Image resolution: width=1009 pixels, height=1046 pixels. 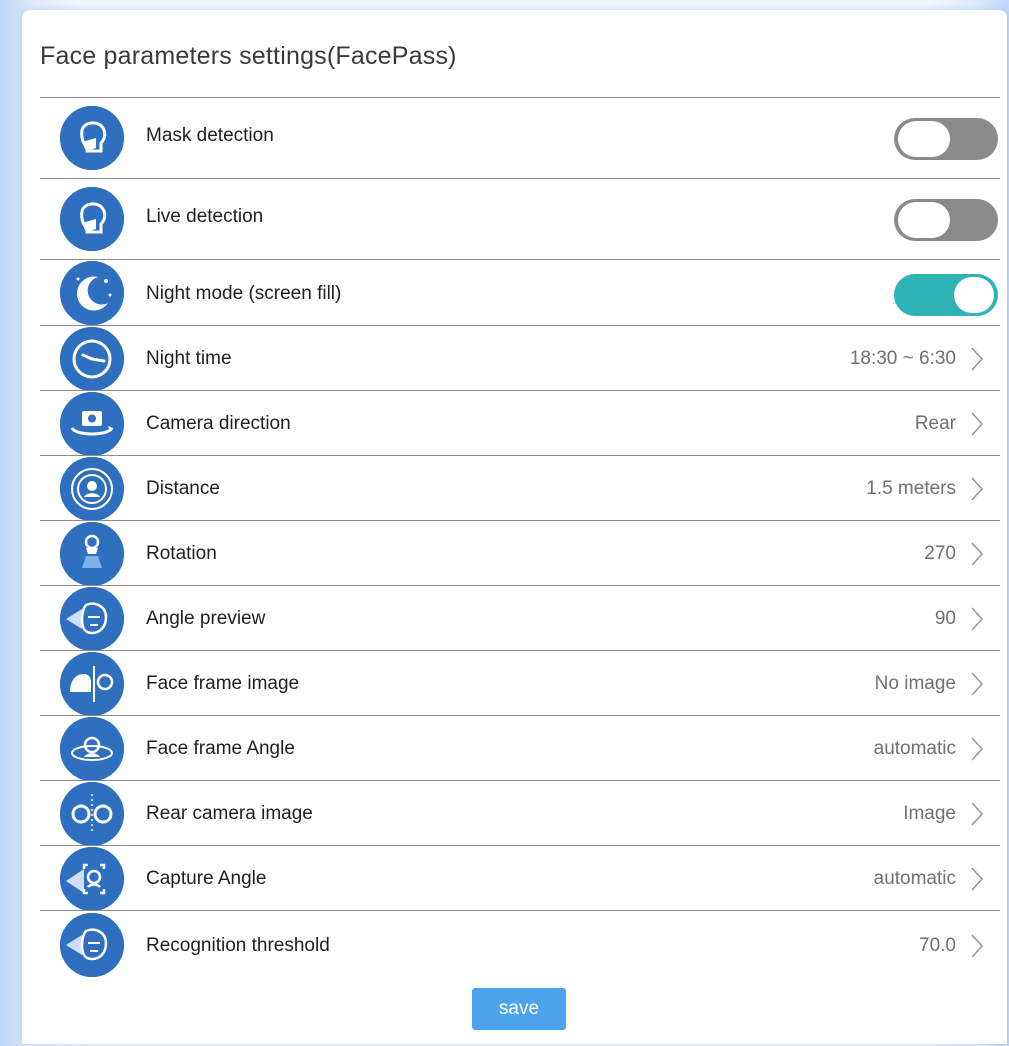 I want to click on row-label: Distance, so click(x=183, y=488).